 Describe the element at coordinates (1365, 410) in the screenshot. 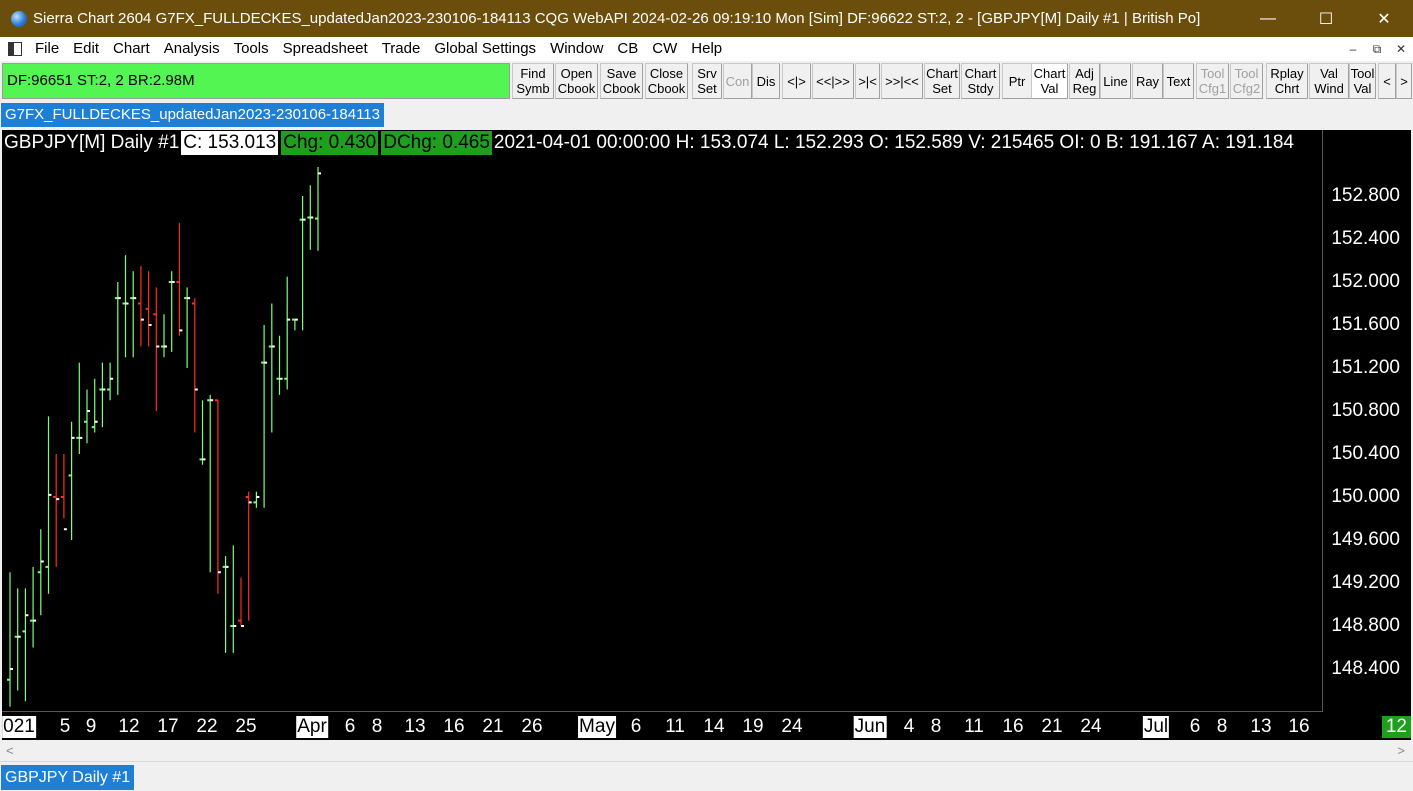

I see `price-scale-label: 150.800` at that location.